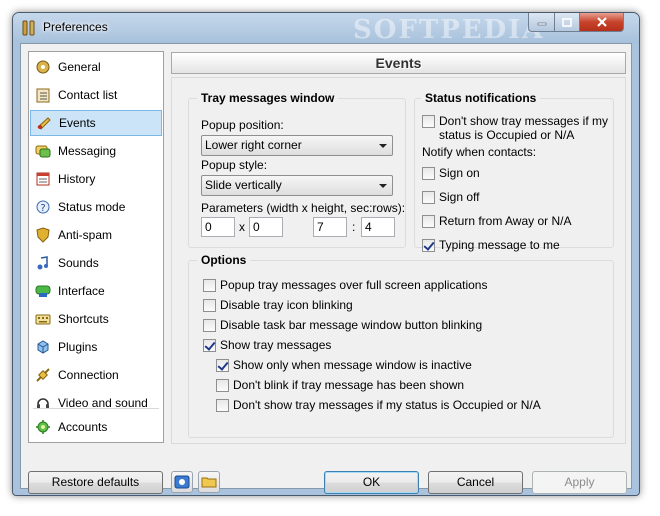  I want to click on sidebar-item-shortcuts: Shortcuts, so click(96, 319).